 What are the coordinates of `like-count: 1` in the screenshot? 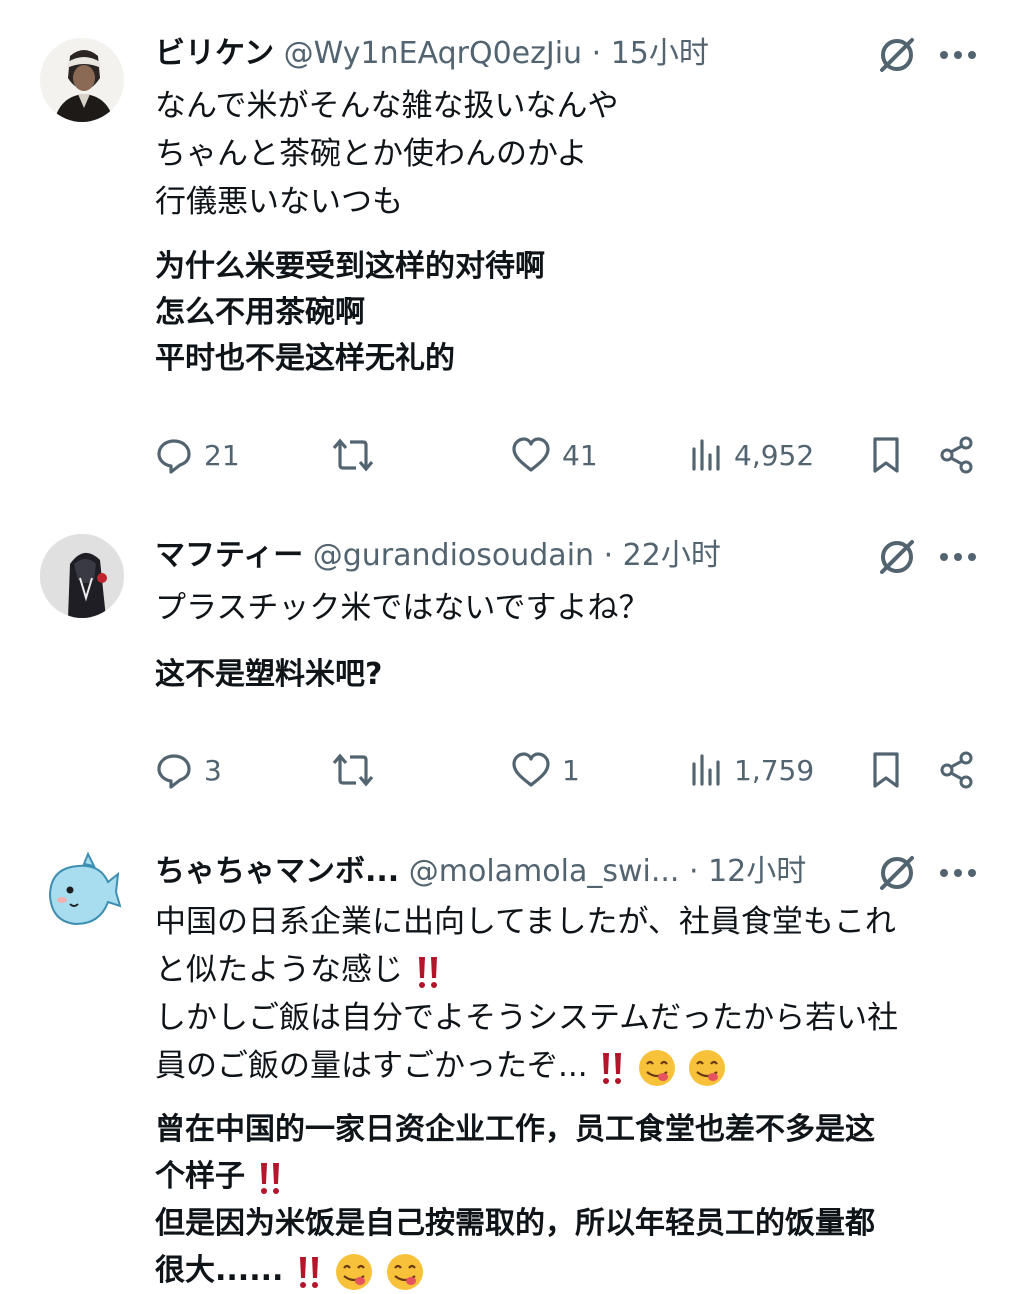 It's located at (571, 770).